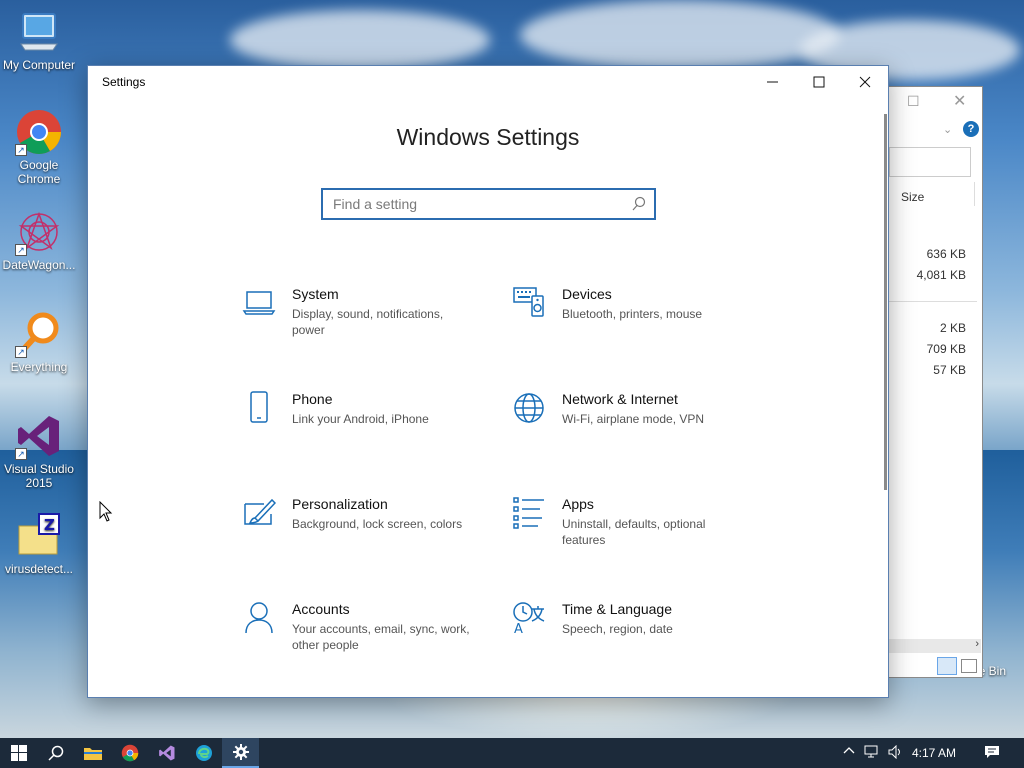  Describe the element at coordinates (947, 666) in the screenshot. I see `details-view-icon` at that location.